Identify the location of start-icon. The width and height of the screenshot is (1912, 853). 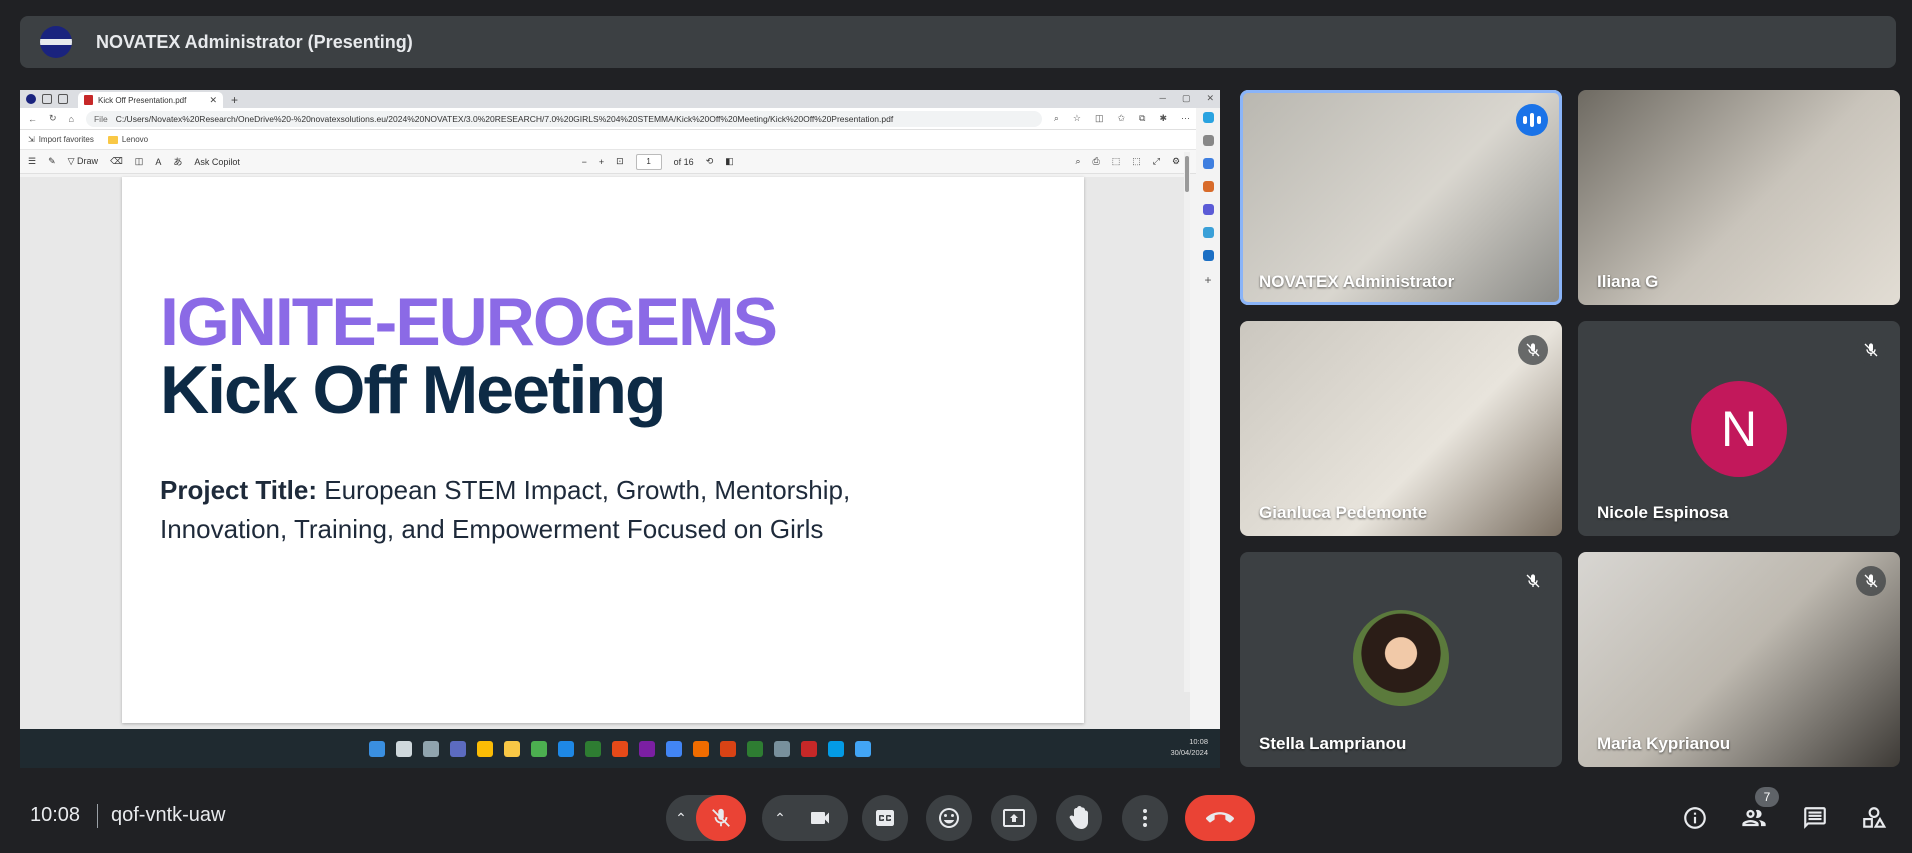
(377, 748).